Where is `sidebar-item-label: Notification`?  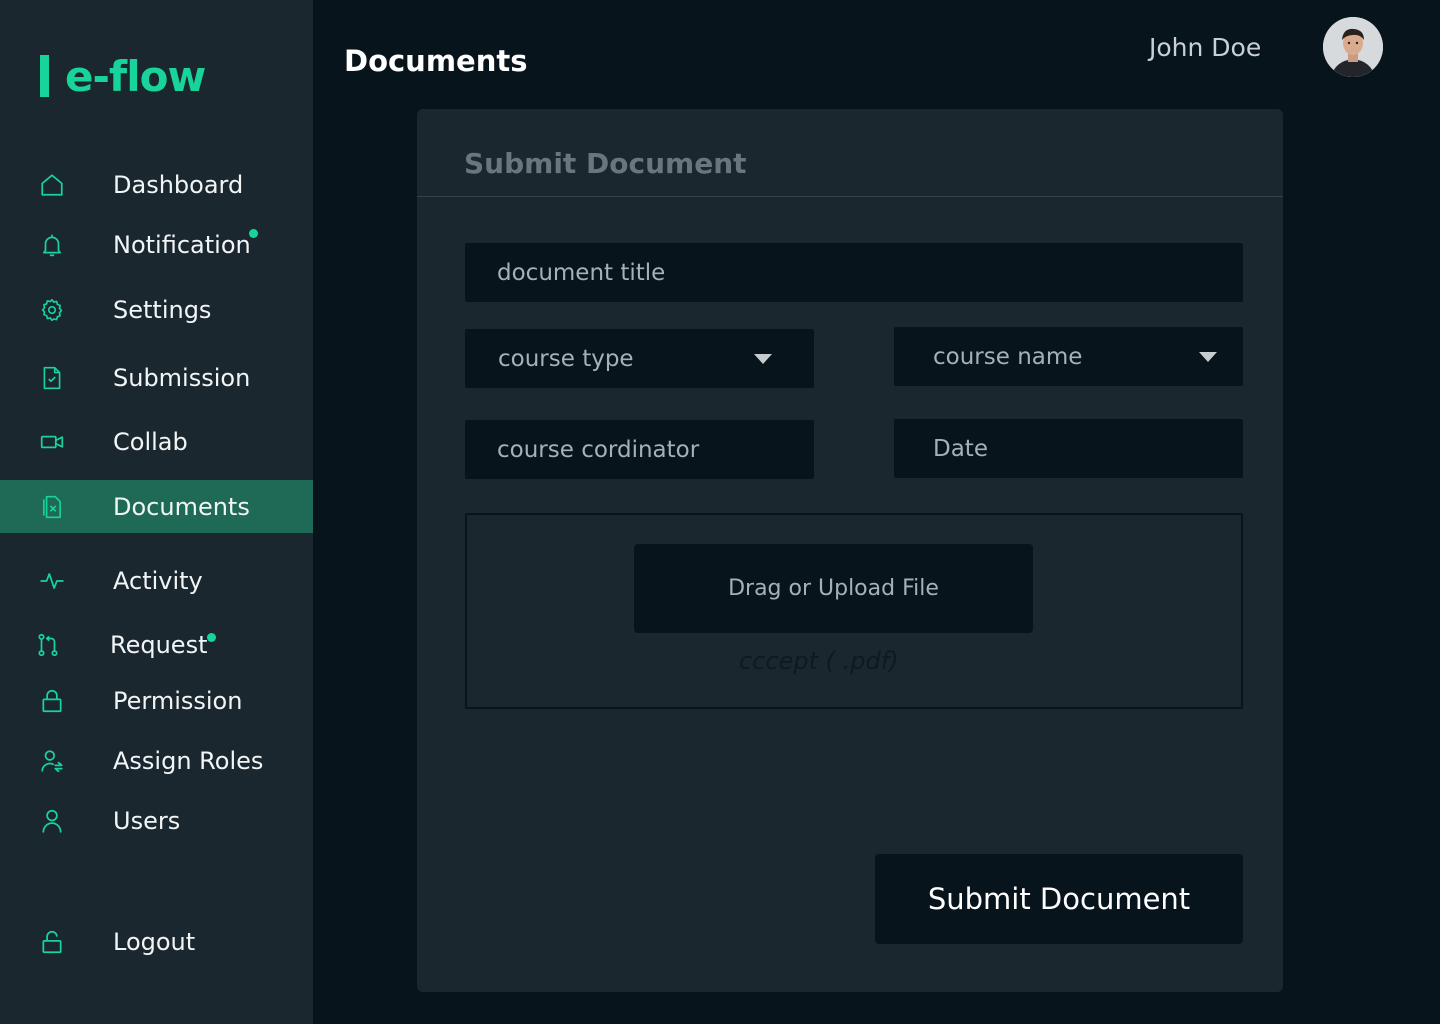
sidebar-item-label: Notification is located at coordinates (182, 244).